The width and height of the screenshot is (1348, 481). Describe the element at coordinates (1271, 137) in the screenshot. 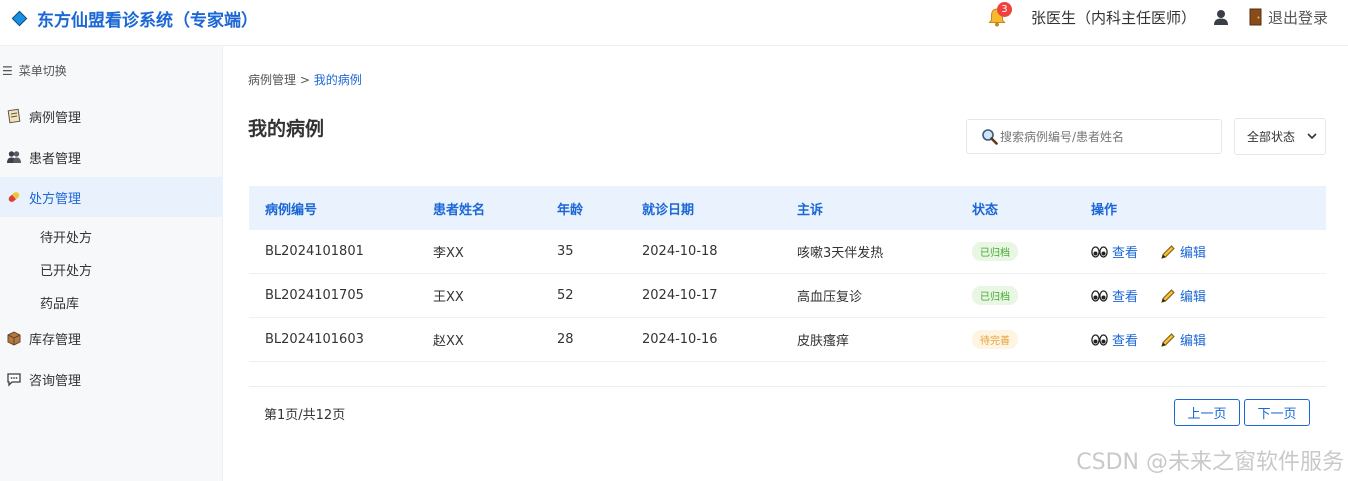

I see `status-filter-value: 全部状态` at that location.